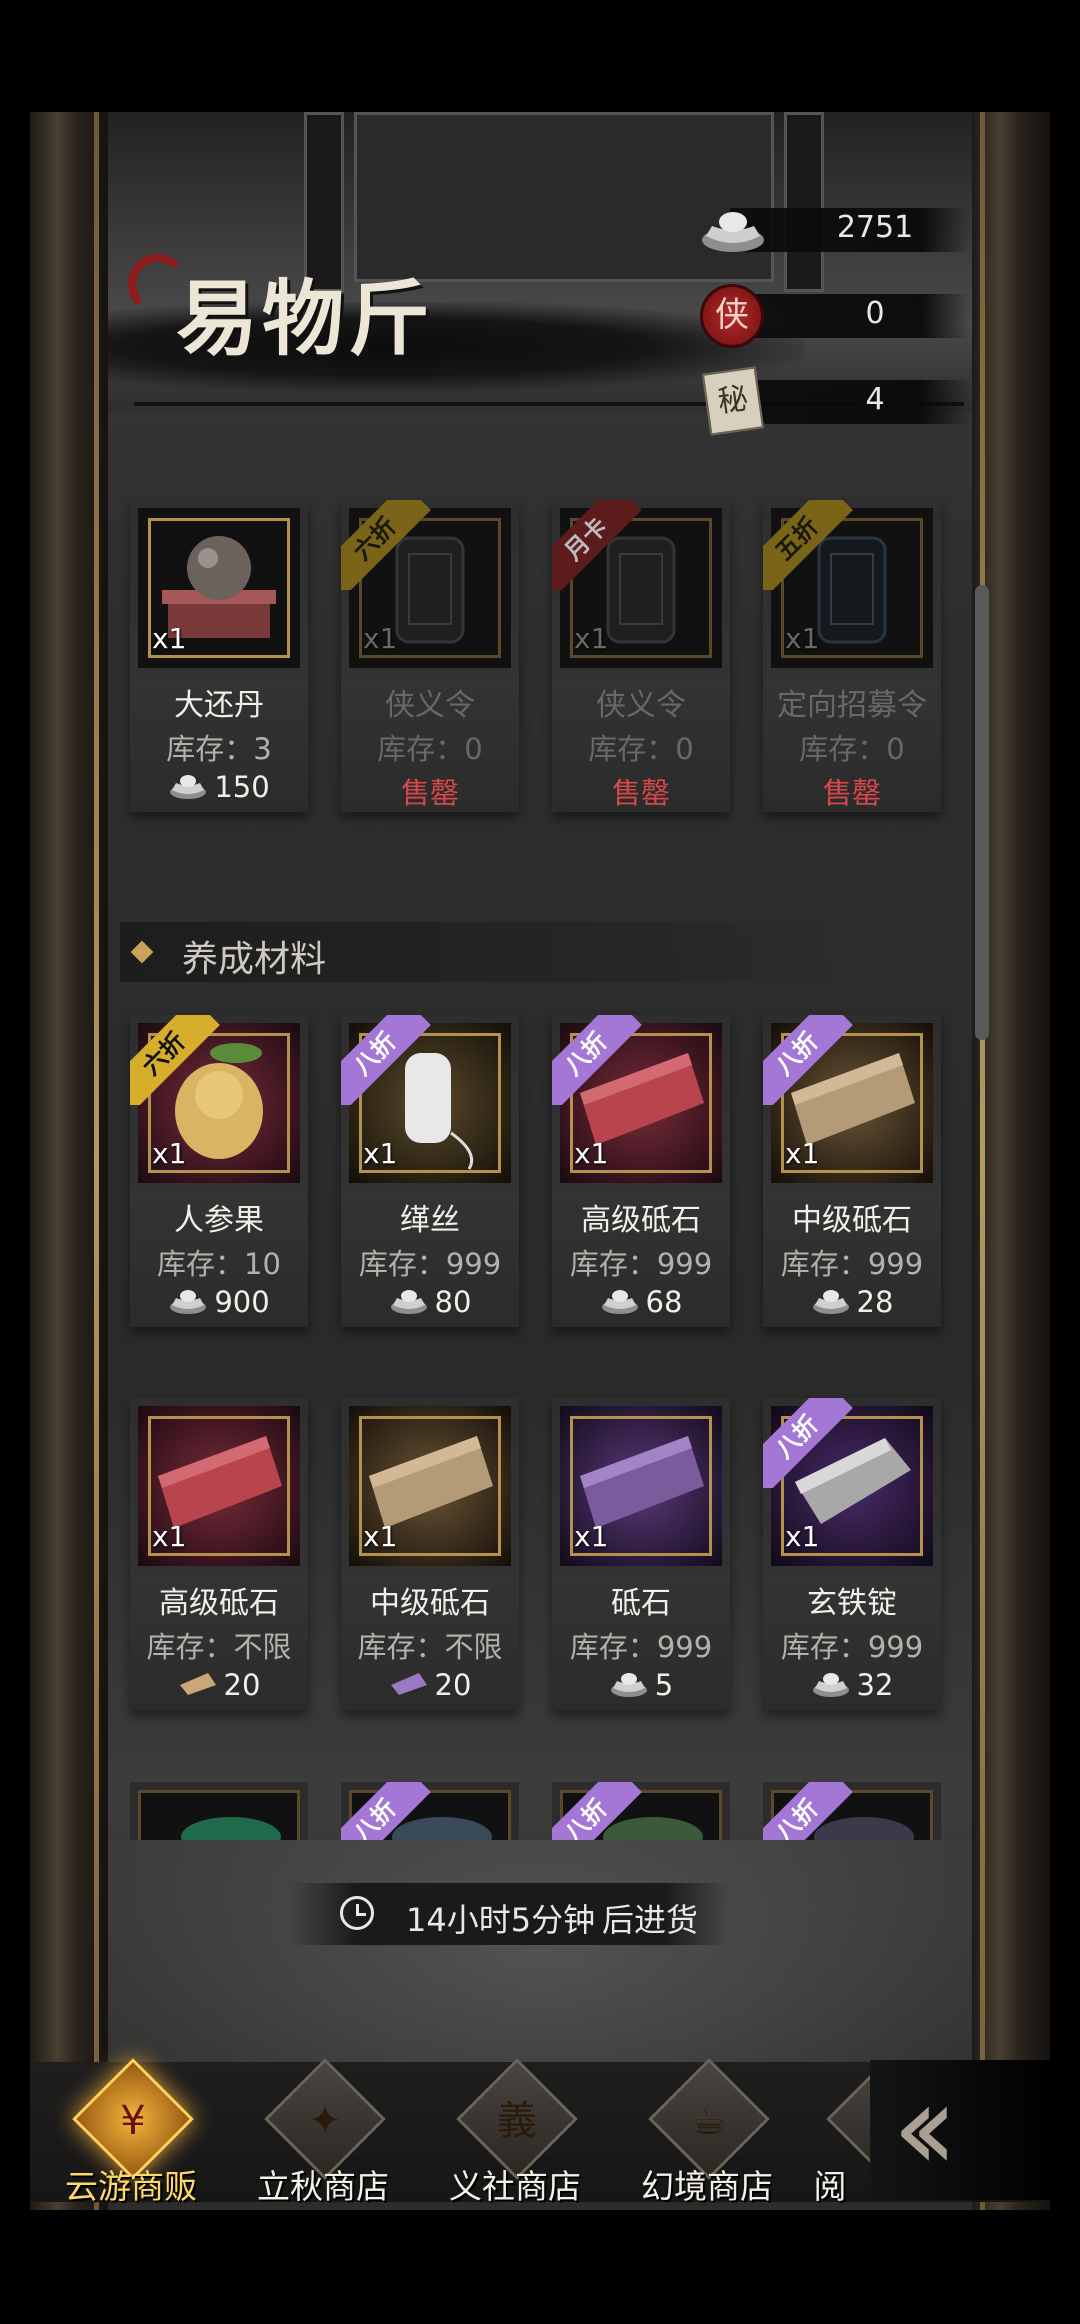 The height and width of the screenshot is (2324, 1080). I want to click on left-pillar-decoration, so click(69, 1161).